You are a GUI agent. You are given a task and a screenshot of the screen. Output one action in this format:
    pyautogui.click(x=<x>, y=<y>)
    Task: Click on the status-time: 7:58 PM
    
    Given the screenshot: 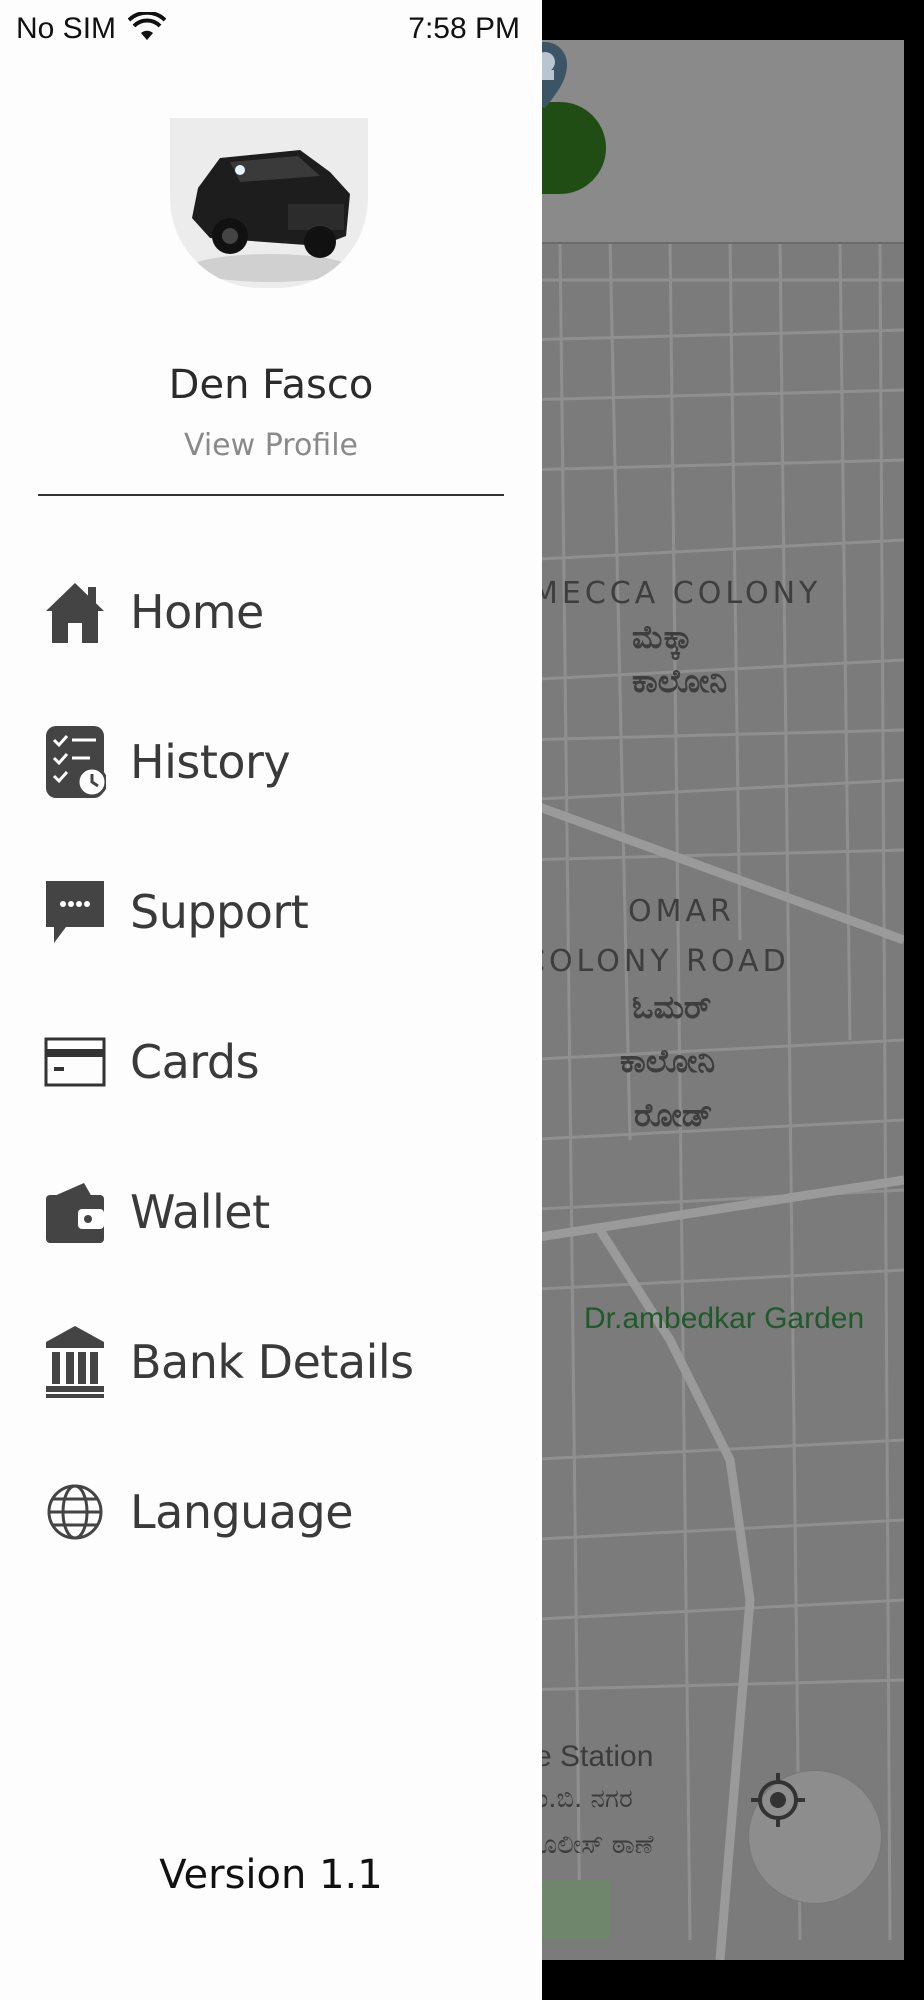 What is the action you would take?
    pyautogui.click(x=464, y=28)
    